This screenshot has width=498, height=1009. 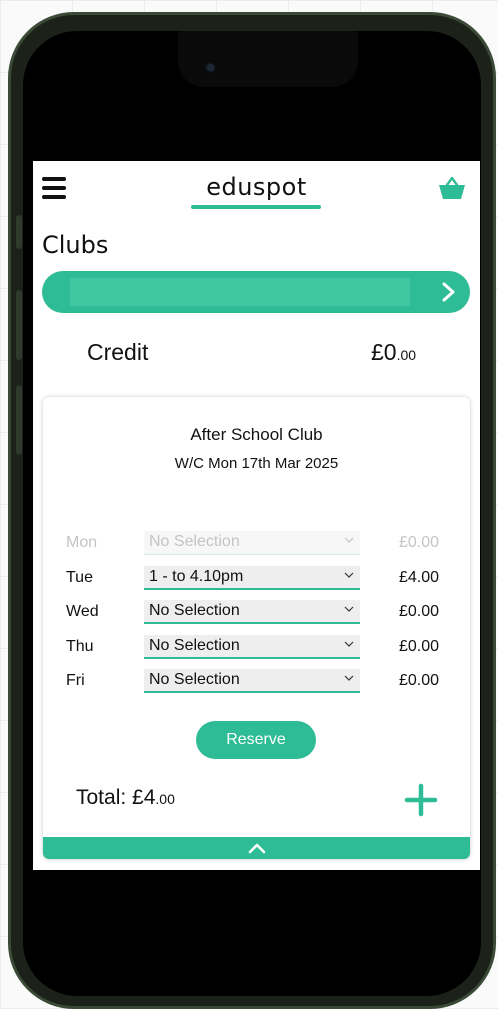 I want to click on day-row-thu: Thu No Selection £0.00, so click(x=256, y=648).